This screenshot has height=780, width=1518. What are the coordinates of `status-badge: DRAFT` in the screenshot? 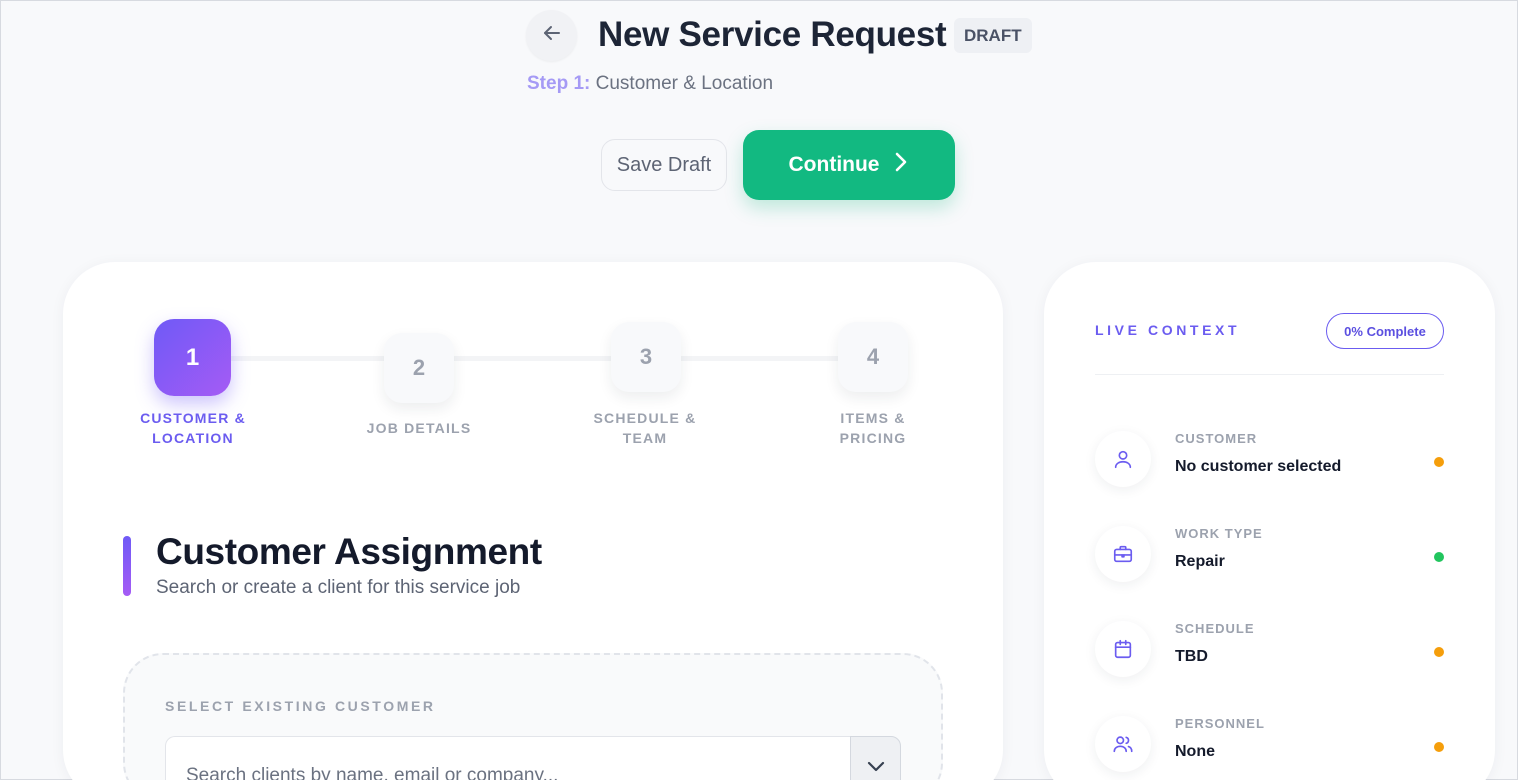 It's located at (993, 35).